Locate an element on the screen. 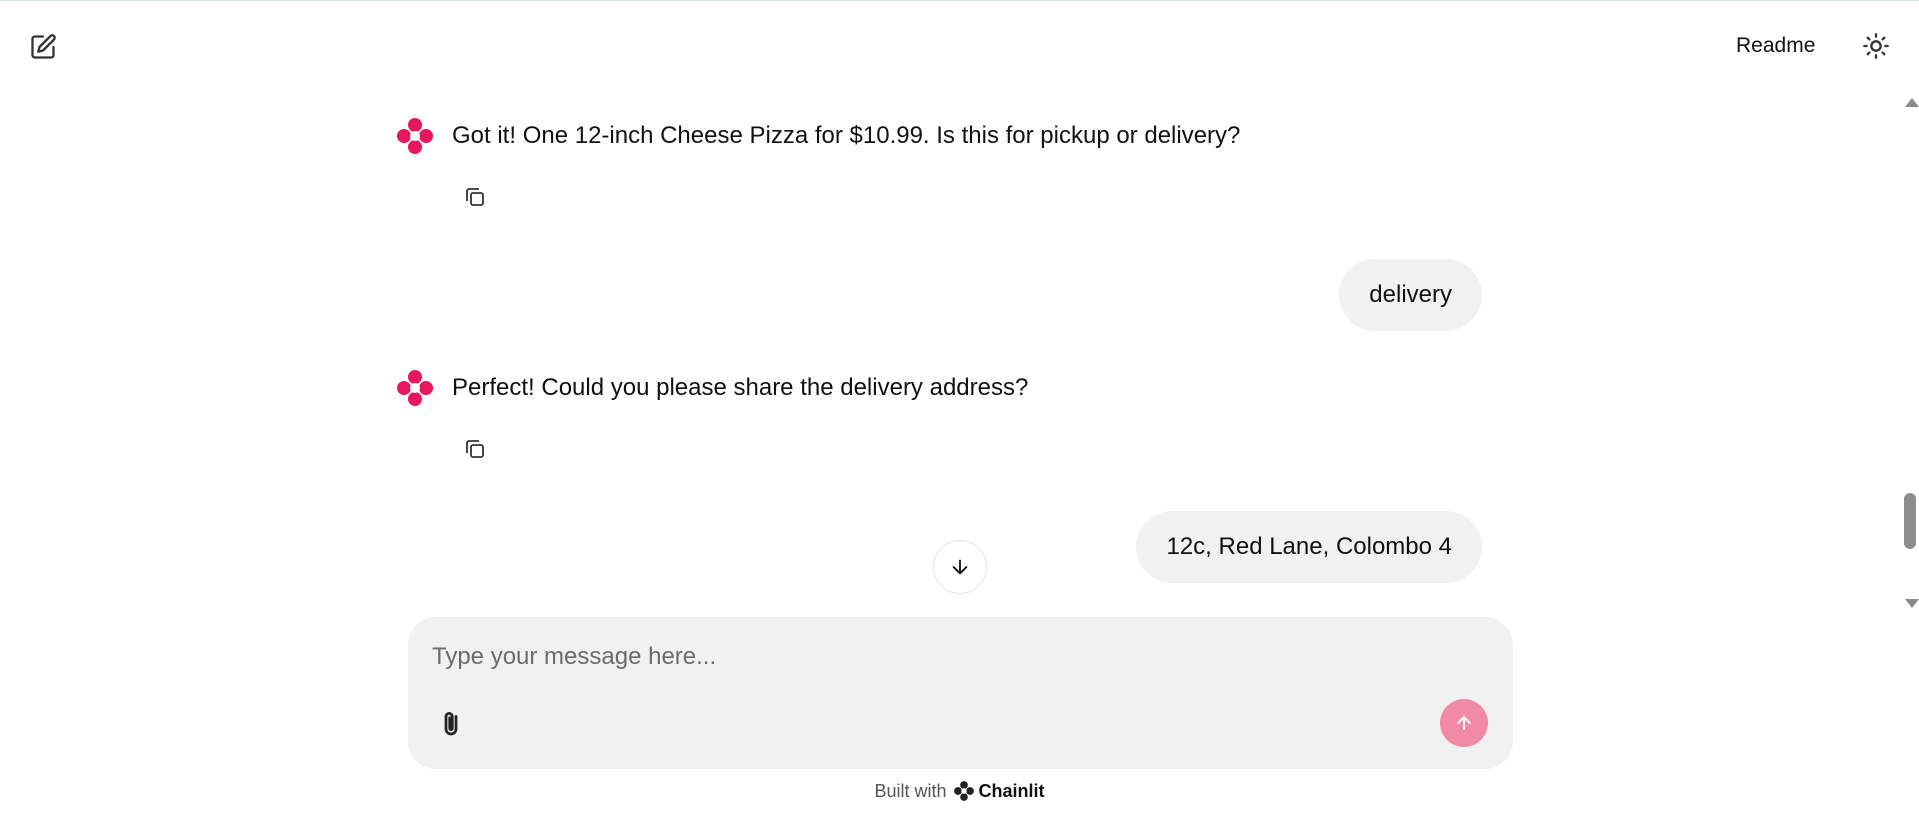  scrollbar is located at coordinates (1909, 353).